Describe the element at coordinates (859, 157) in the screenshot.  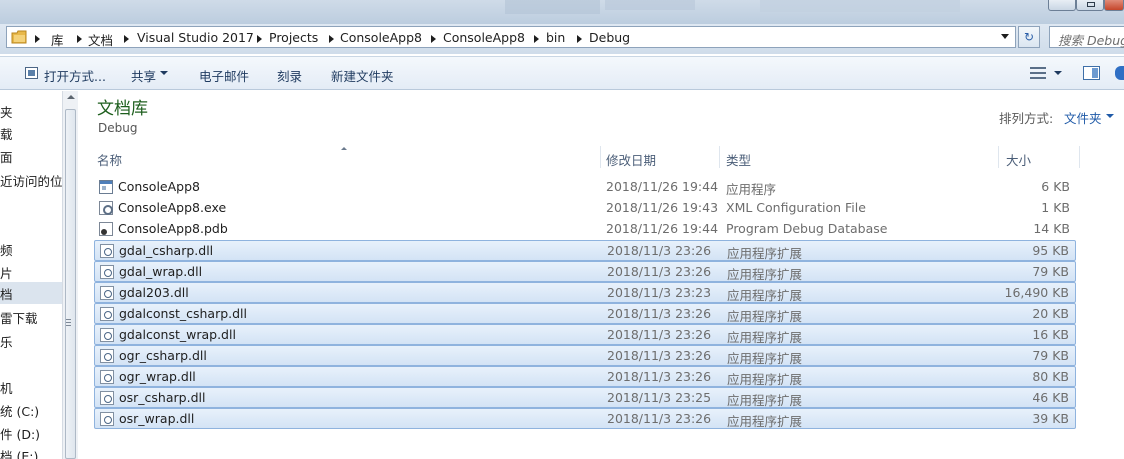
I see `column-header-type: 类型` at that location.